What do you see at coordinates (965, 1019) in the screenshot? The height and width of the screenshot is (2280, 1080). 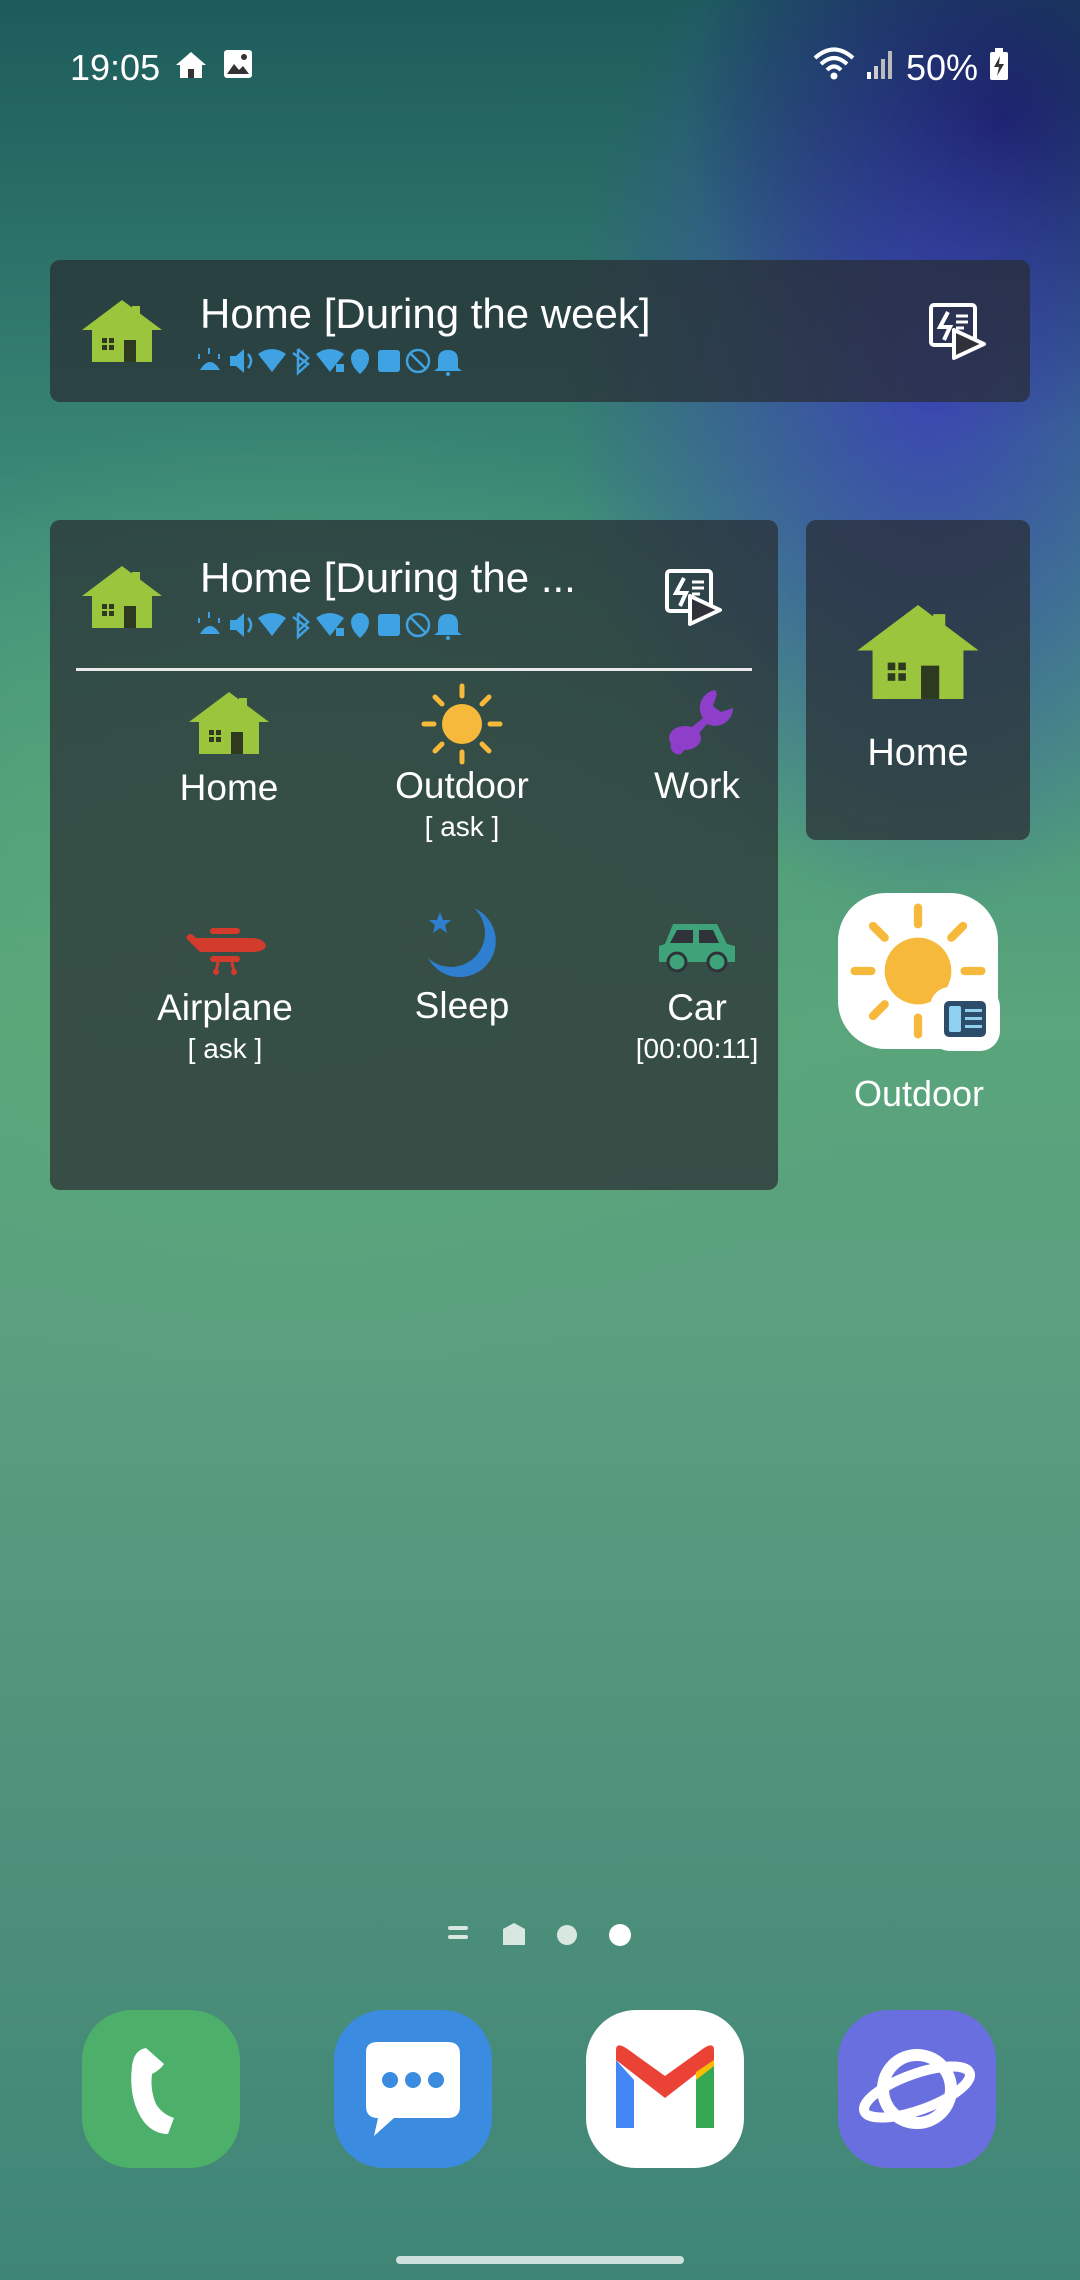 I see `widget-badge-icon` at bounding box center [965, 1019].